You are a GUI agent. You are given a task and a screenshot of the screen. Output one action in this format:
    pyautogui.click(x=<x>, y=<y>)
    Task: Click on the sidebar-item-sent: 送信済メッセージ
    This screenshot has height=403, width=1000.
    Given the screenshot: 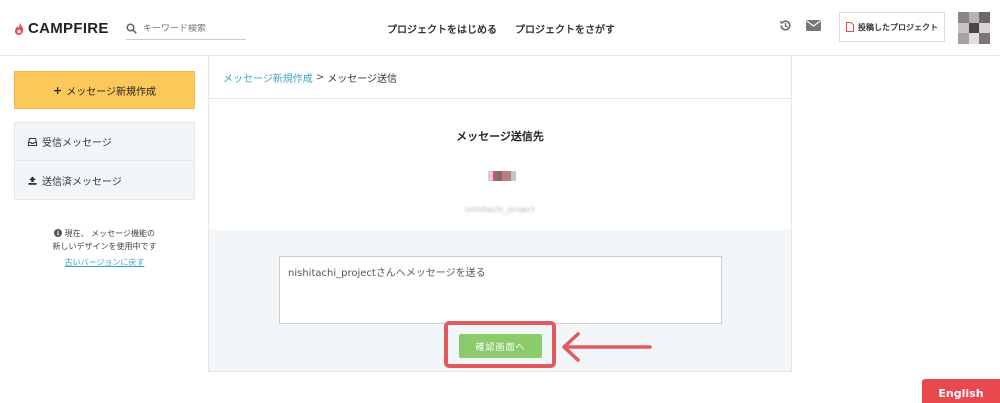 What is the action you would take?
    pyautogui.click(x=104, y=180)
    